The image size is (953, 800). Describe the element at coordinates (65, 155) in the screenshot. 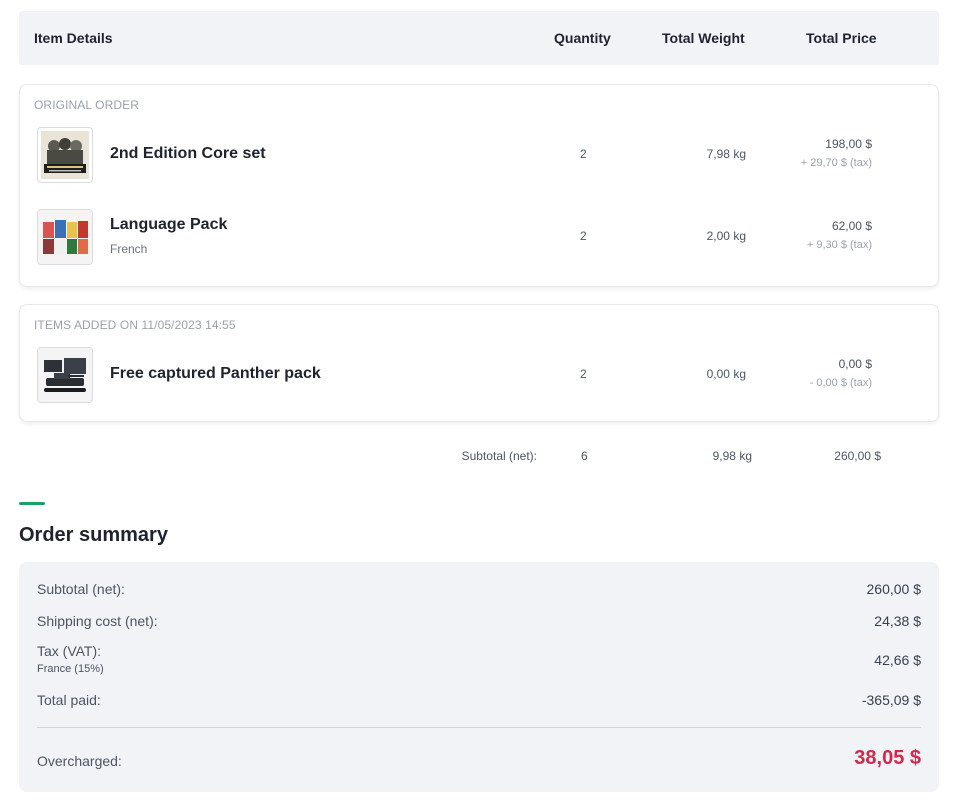

I see `core-set-box-icon` at that location.